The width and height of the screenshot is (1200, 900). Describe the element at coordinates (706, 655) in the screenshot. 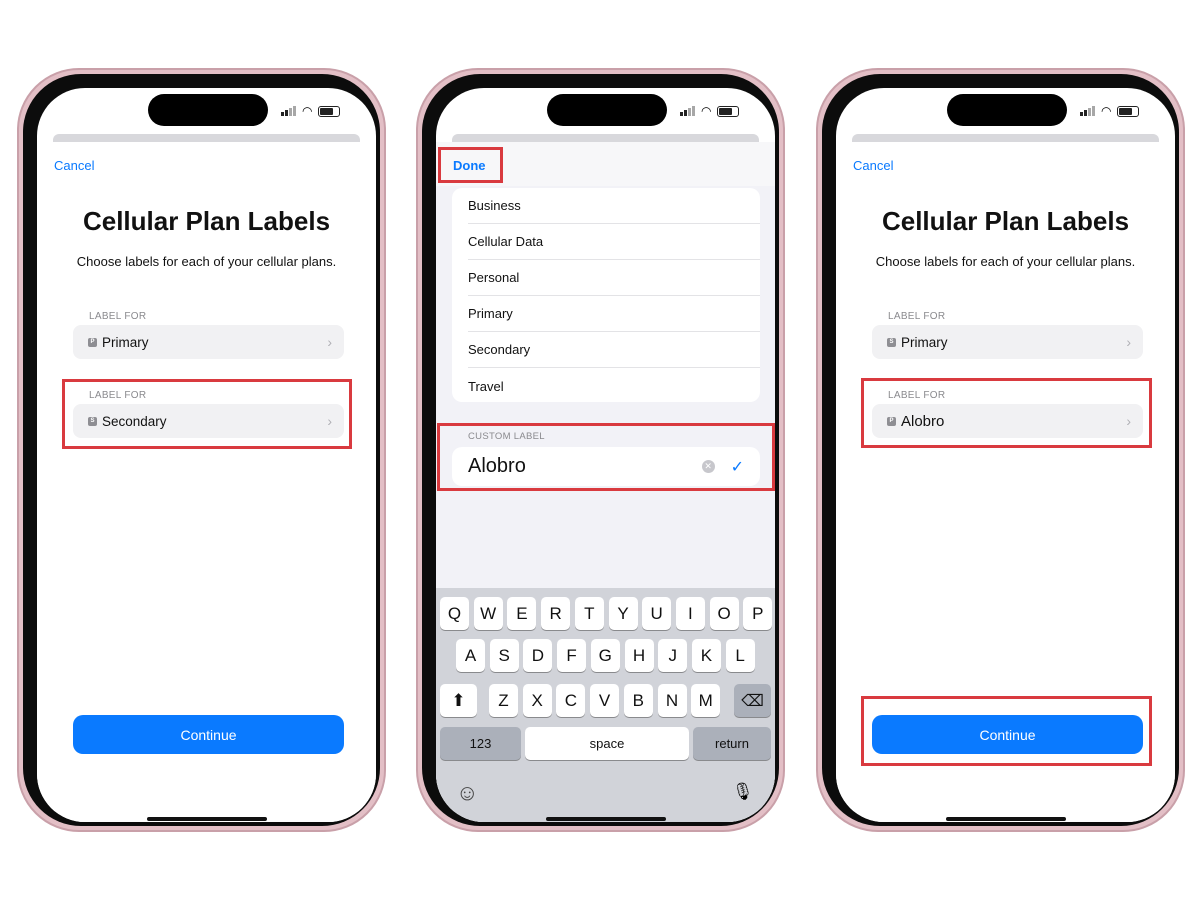

I see `key-k: K` at that location.